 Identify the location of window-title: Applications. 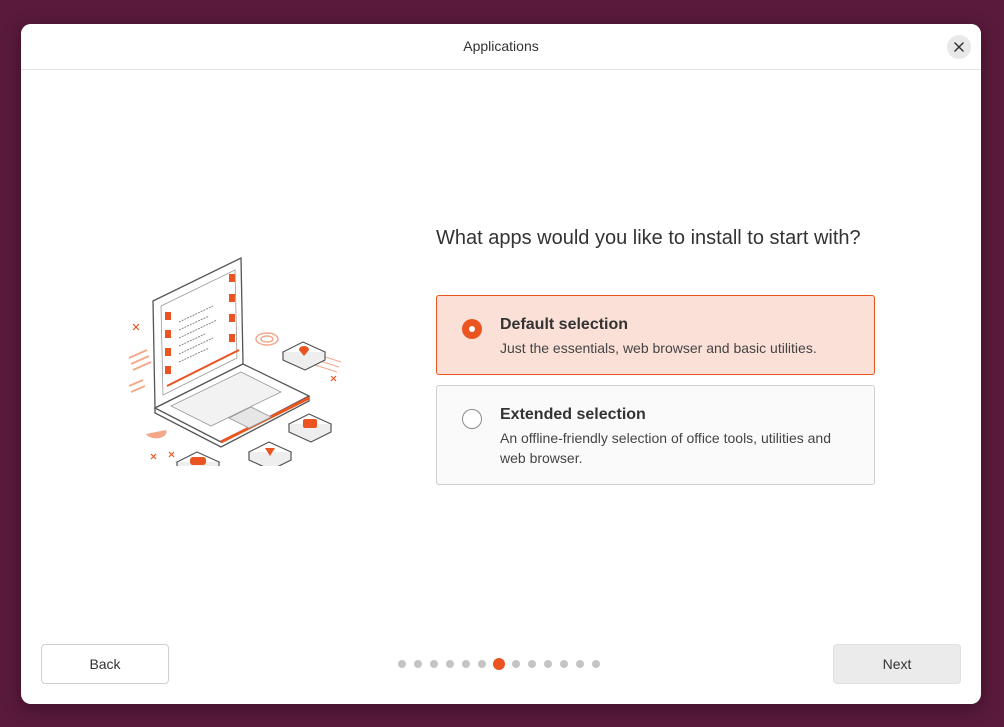
(501, 46).